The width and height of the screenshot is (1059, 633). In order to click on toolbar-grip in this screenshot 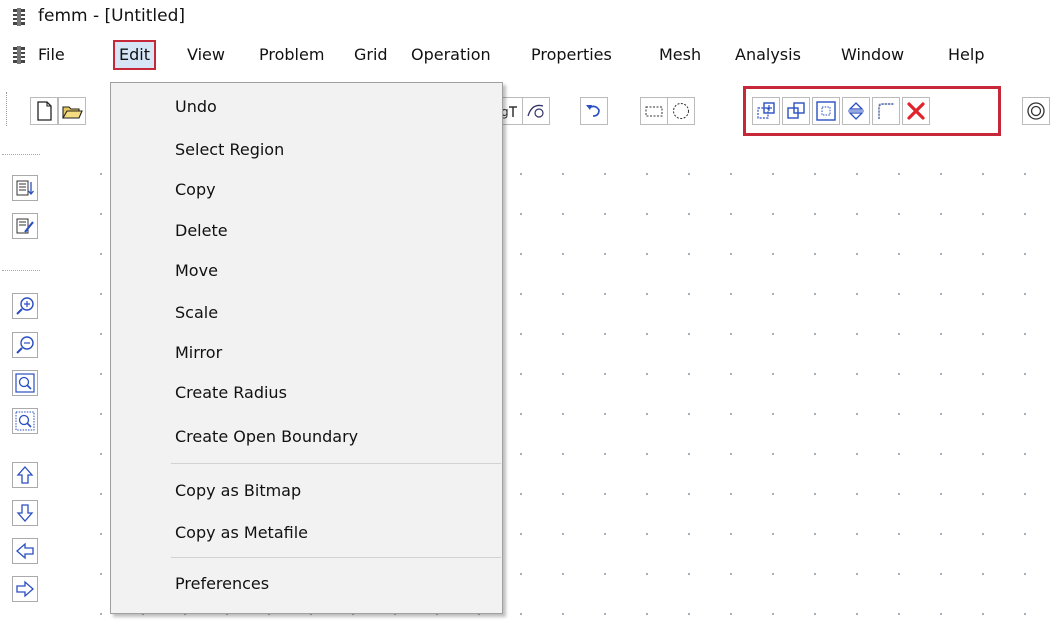, I will do `click(8, 109)`.